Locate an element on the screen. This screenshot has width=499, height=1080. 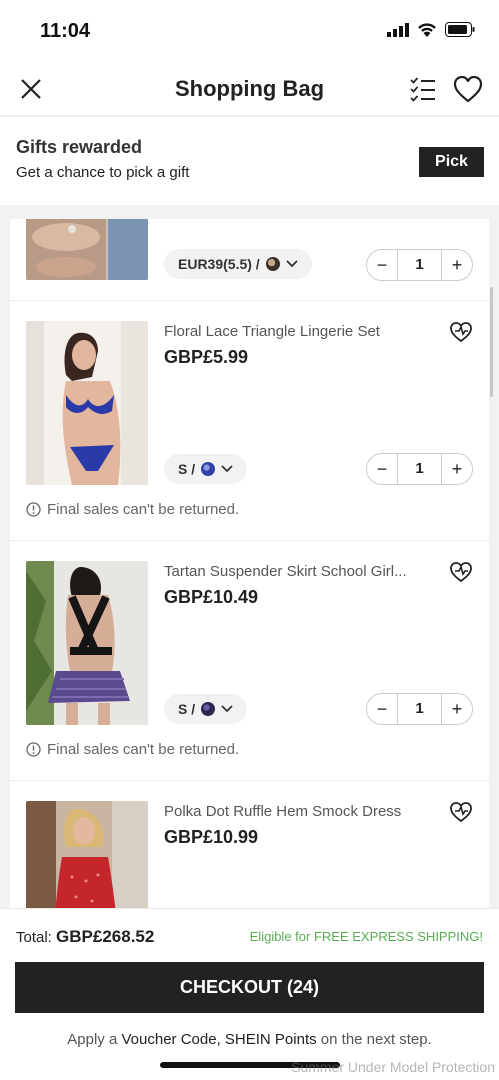
checkout-button: CHECKOUT (24) is located at coordinates (249, 987).